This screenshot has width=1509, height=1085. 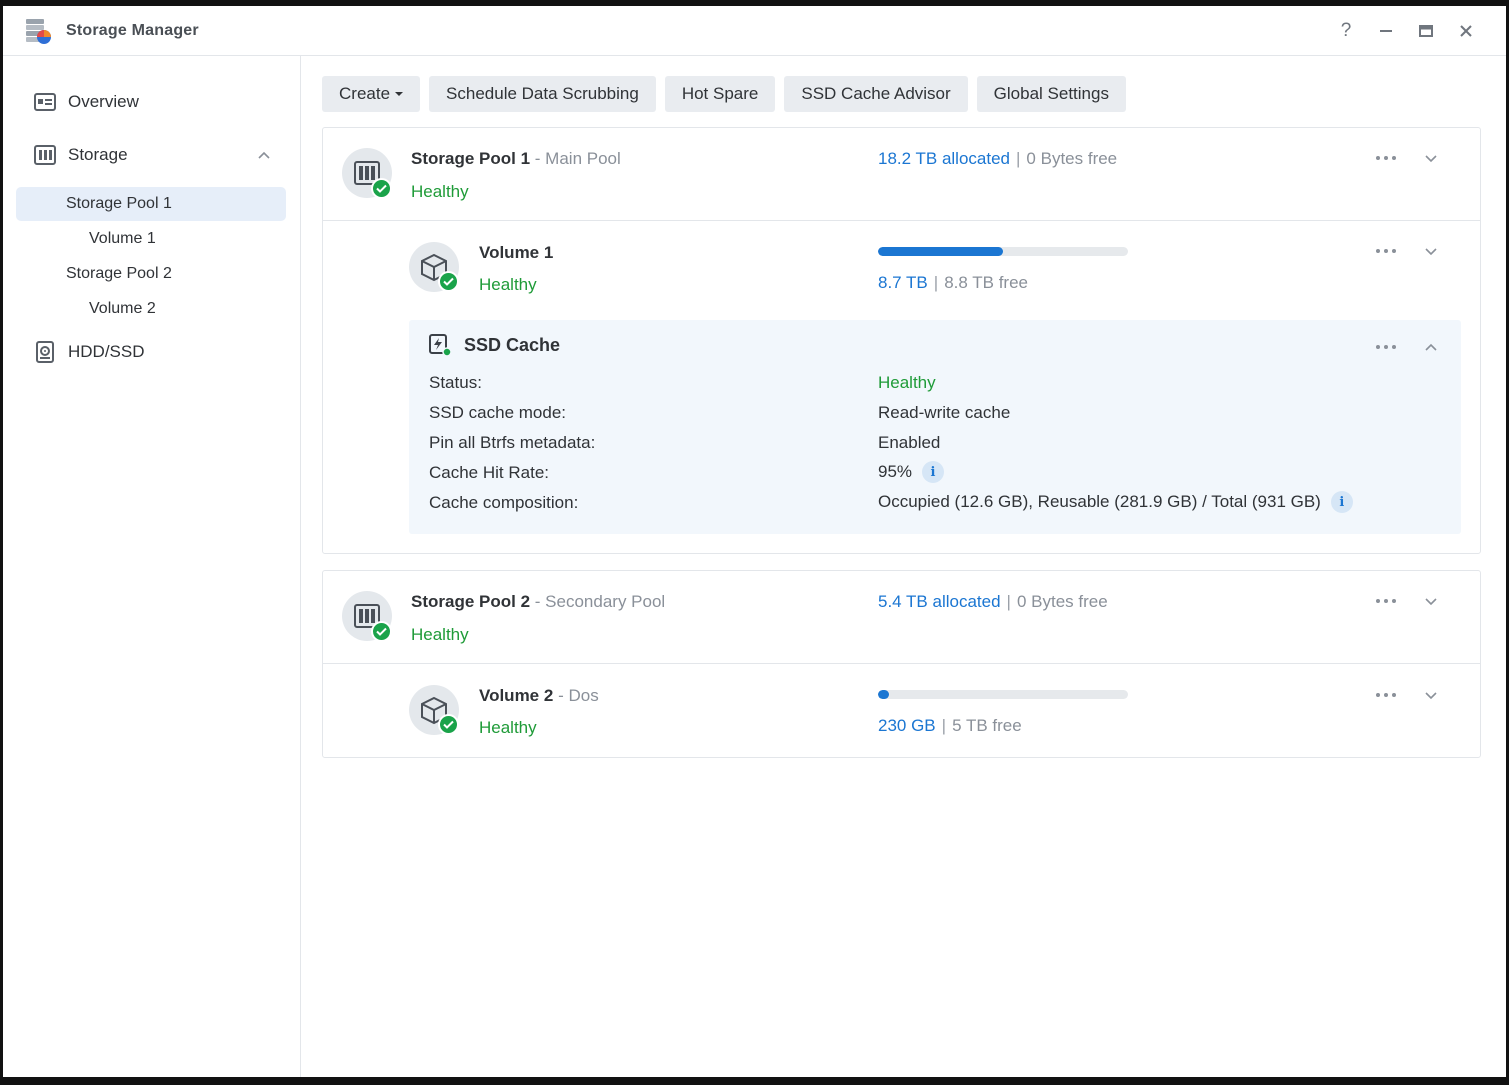 I want to click on ssd-cache-icon, so click(x=440, y=345).